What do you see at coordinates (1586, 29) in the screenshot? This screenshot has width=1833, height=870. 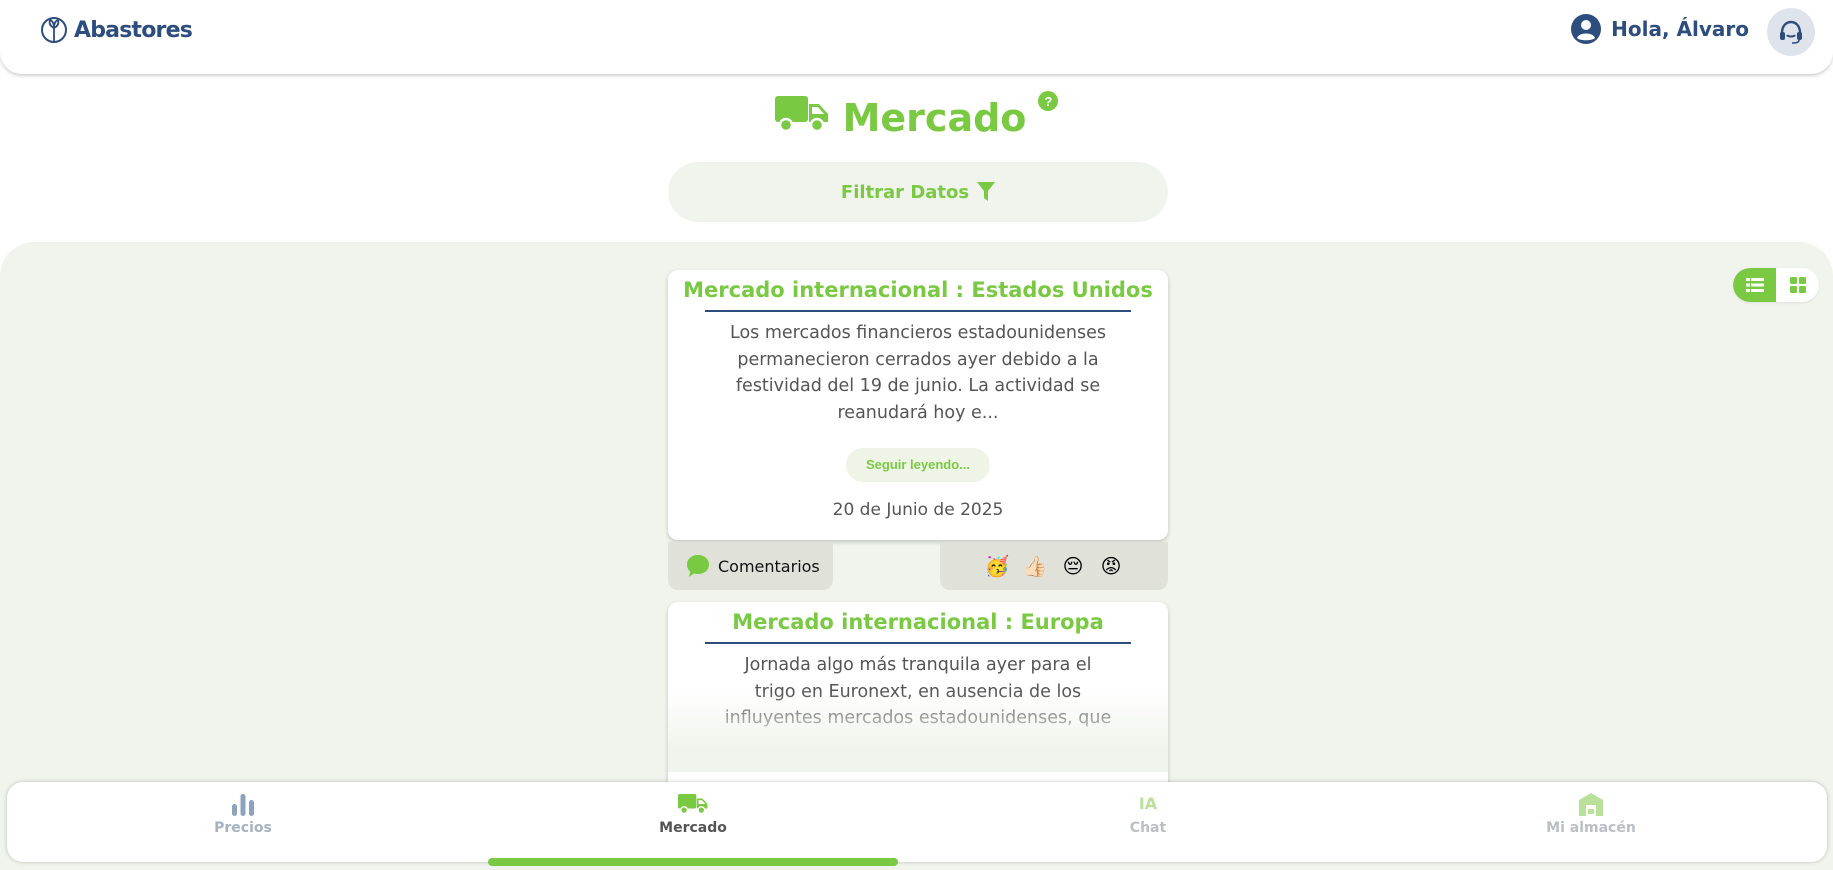 I see `user-circle-icon` at bounding box center [1586, 29].